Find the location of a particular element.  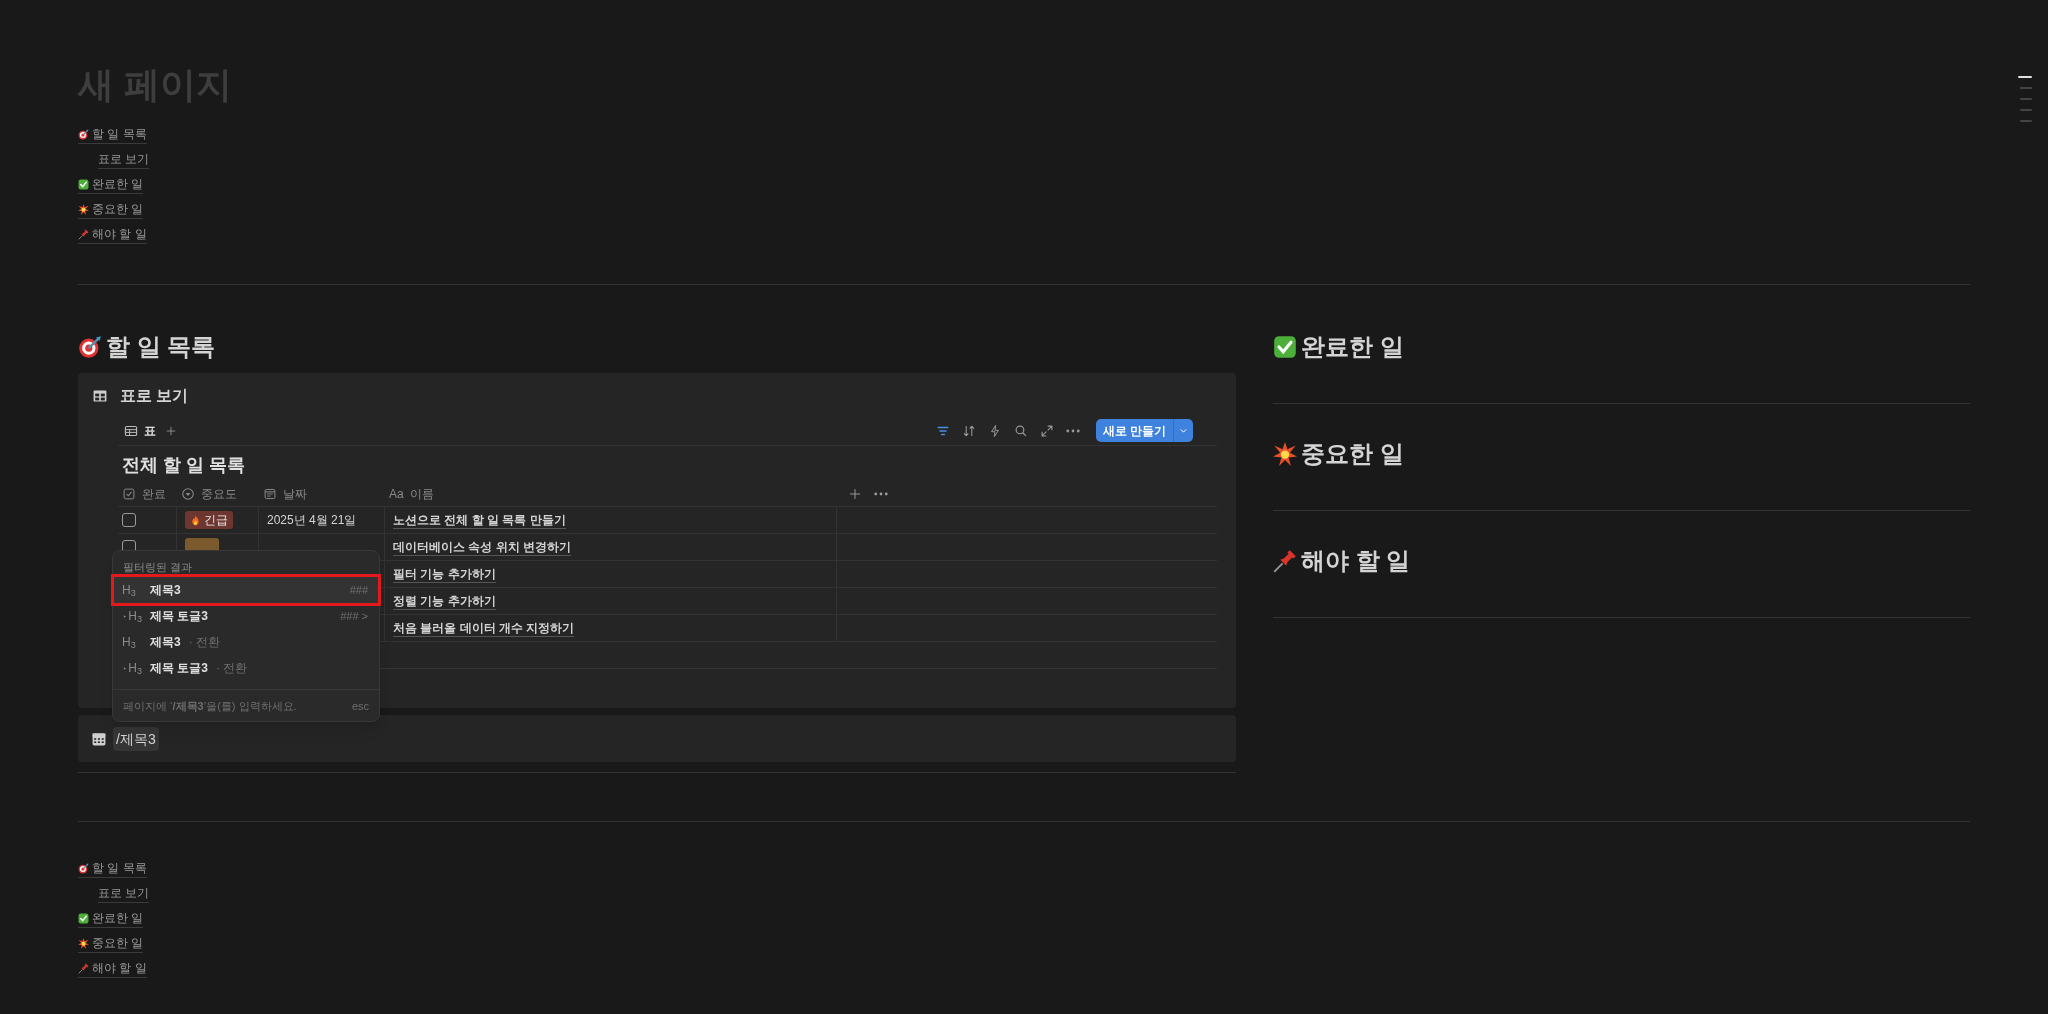

column-type-label: Aa is located at coordinates (396, 494).